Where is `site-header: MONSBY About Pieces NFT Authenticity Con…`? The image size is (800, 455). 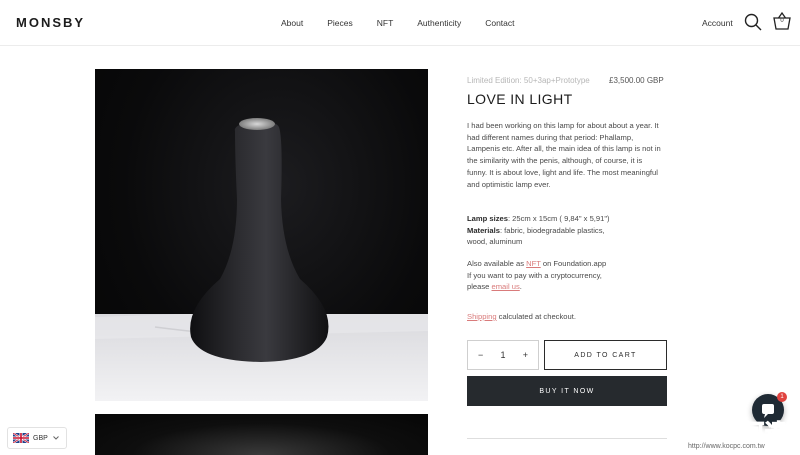 site-header: MONSBY About Pieces NFT Authenticity Con… is located at coordinates (400, 23).